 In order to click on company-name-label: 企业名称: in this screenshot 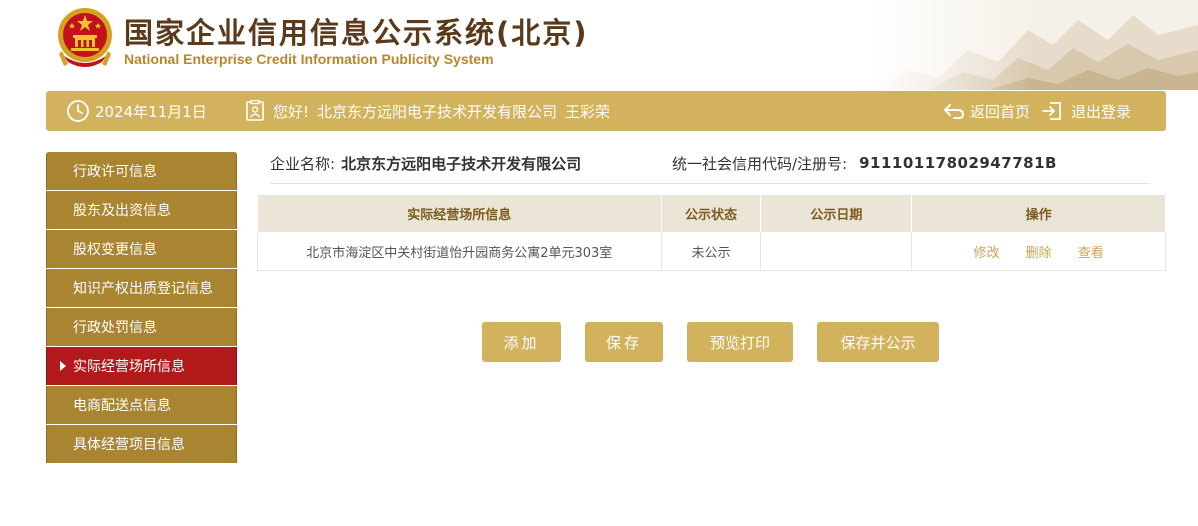, I will do `click(303, 163)`.